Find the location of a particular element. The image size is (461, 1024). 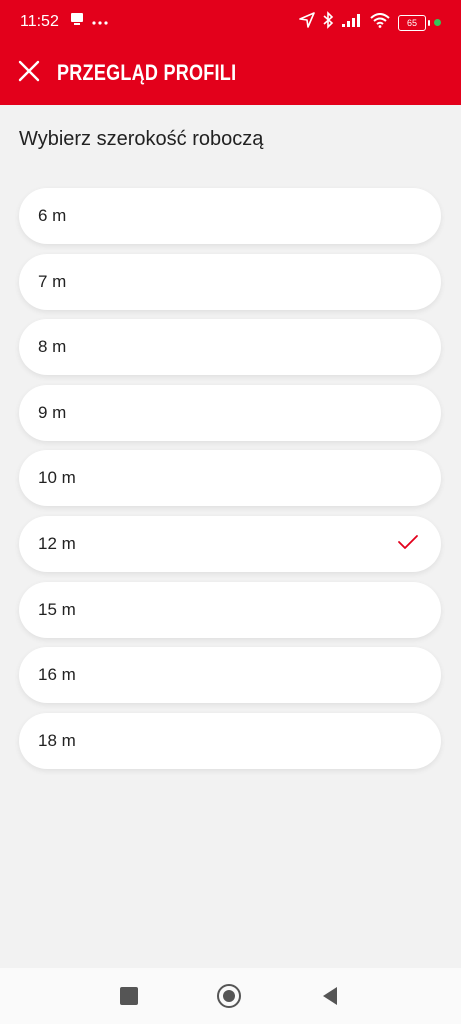

more-dots-icon is located at coordinates (100, 22).